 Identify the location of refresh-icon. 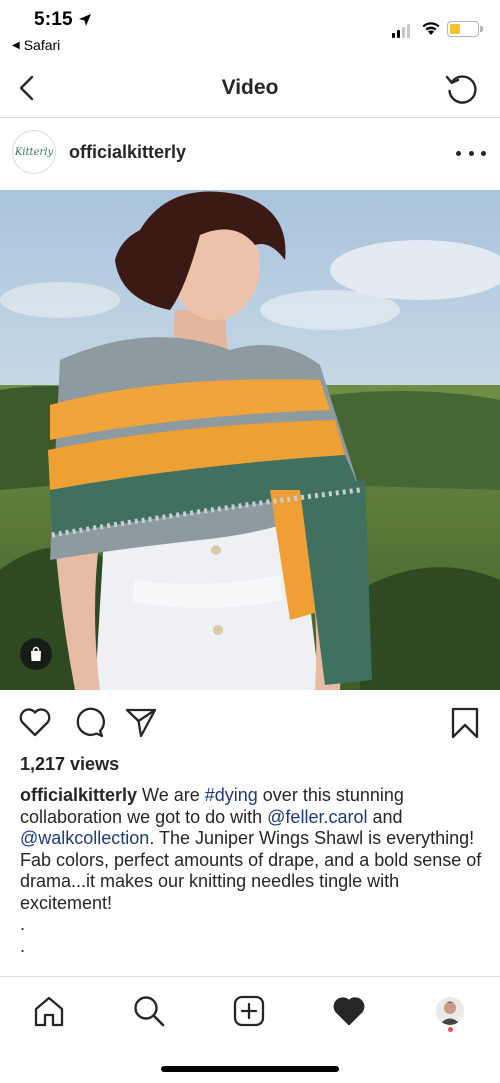
(462, 89).